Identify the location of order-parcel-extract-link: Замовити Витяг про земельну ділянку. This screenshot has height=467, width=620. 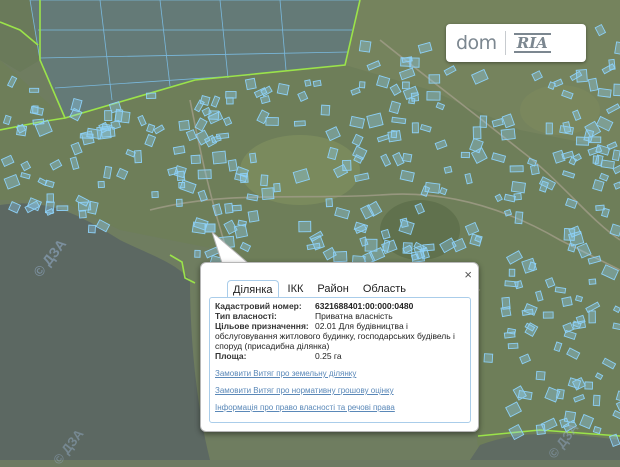
(340, 373).